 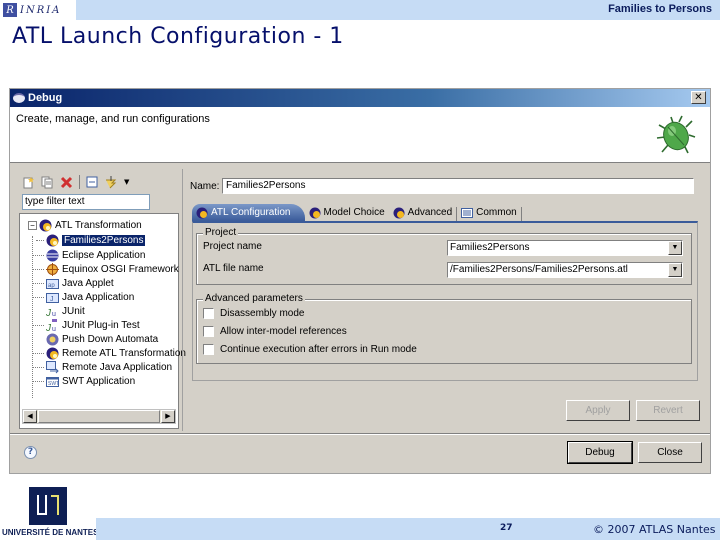 I want to click on tree-item-java-applet: ap Java Applet, so click(x=73, y=283).